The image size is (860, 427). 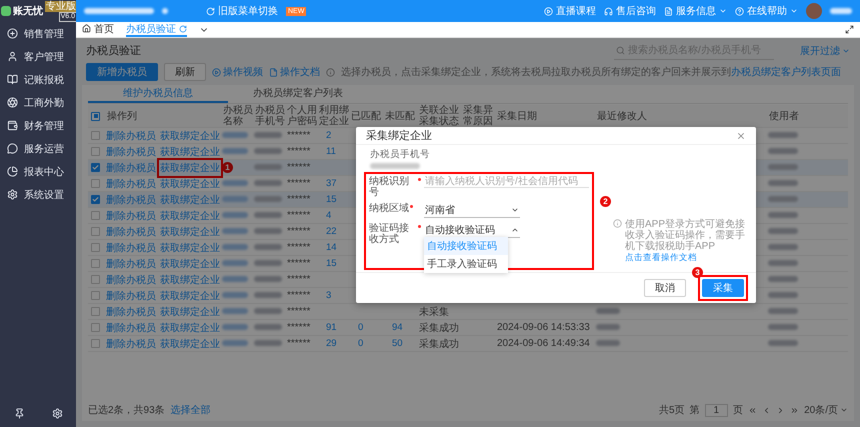 What do you see at coordinates (814, 11) in the screenshot?
I see `avatar` at bounding box center [814, 11].